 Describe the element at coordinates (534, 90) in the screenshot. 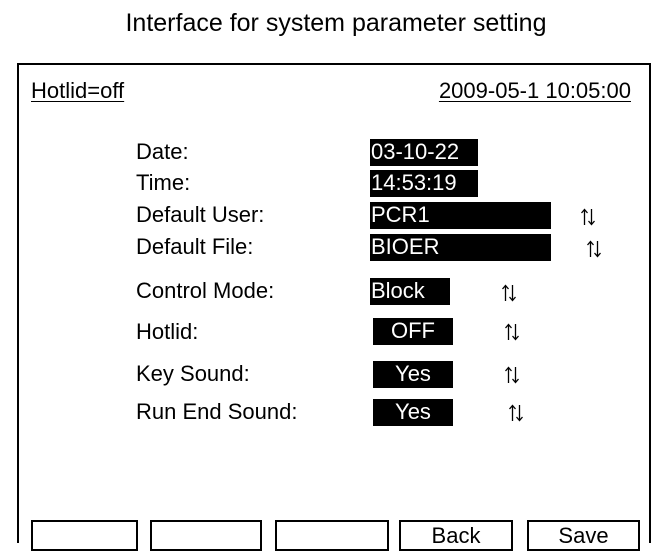

I see `status-datetime: 2009-05-1 10:05:00` at that location.